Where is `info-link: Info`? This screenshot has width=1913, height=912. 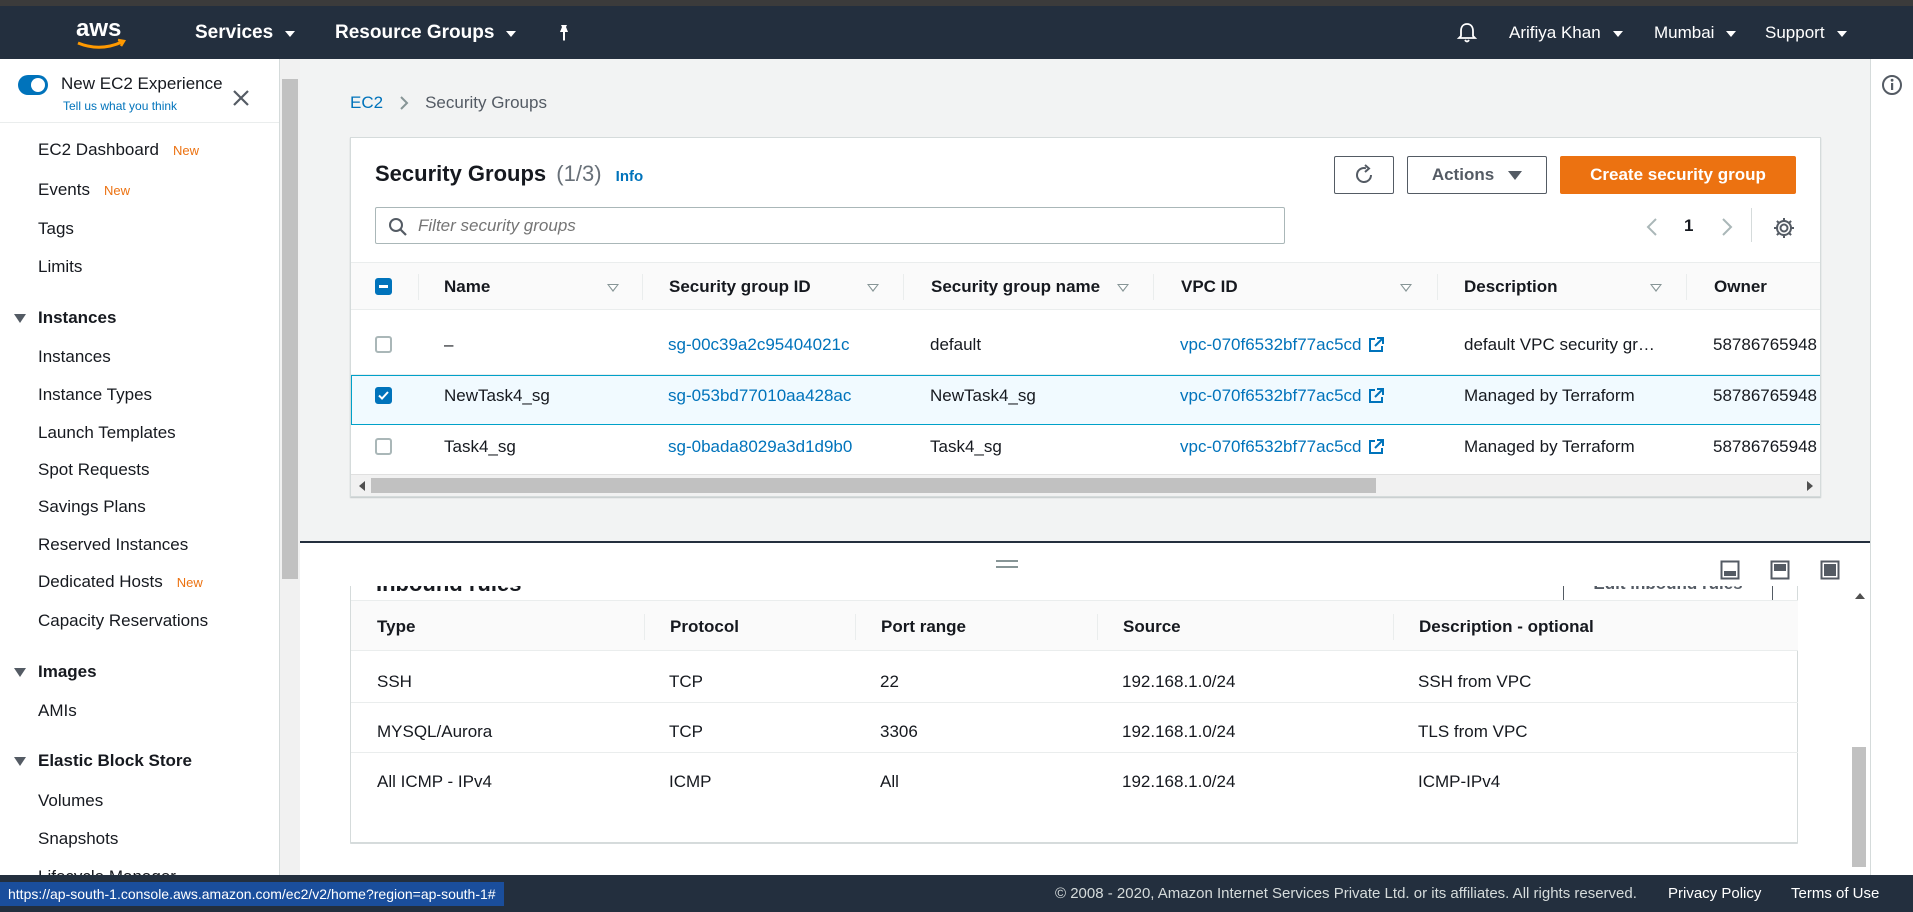 info-link: Info is located at coordinates (630, 176).